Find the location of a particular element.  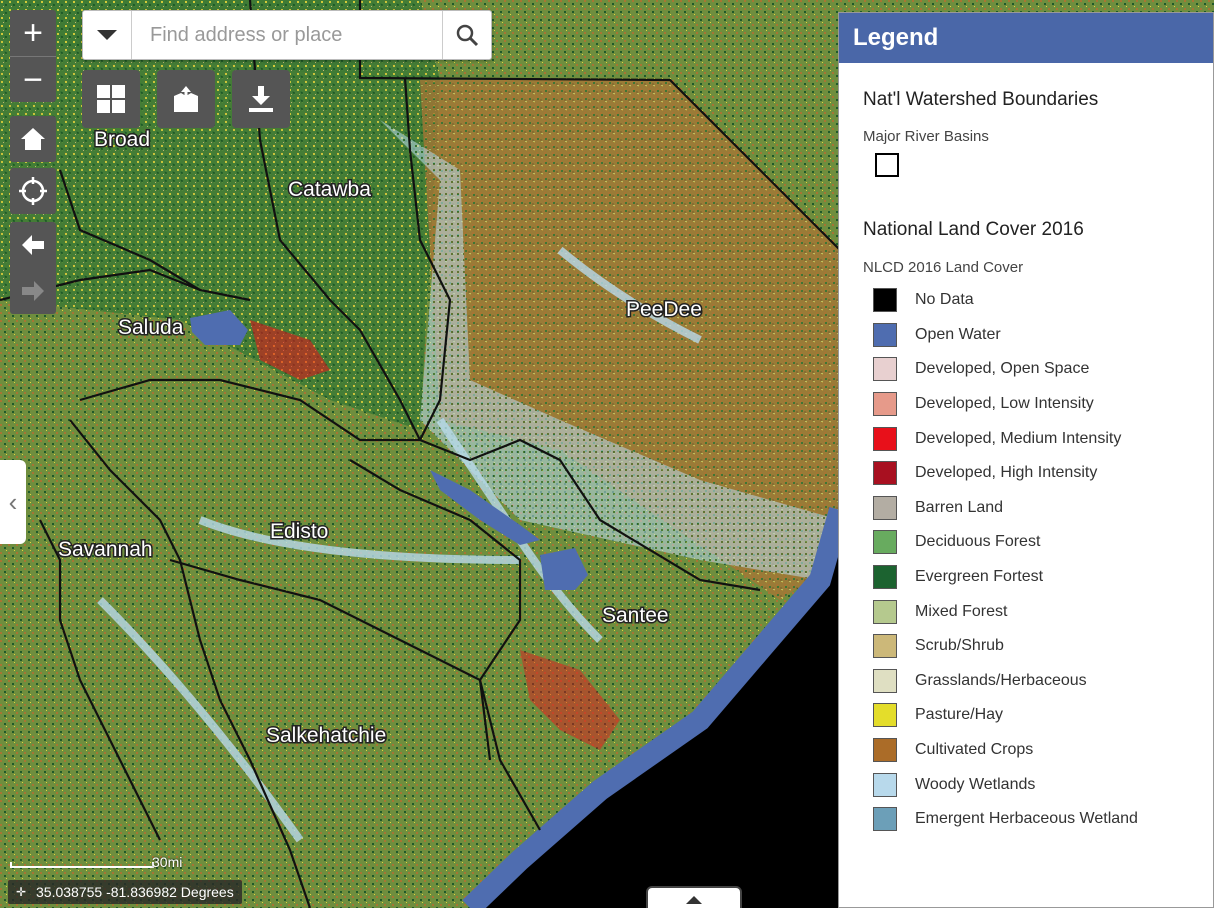

basemap-gallery-button is located at coordinates (111, 99).